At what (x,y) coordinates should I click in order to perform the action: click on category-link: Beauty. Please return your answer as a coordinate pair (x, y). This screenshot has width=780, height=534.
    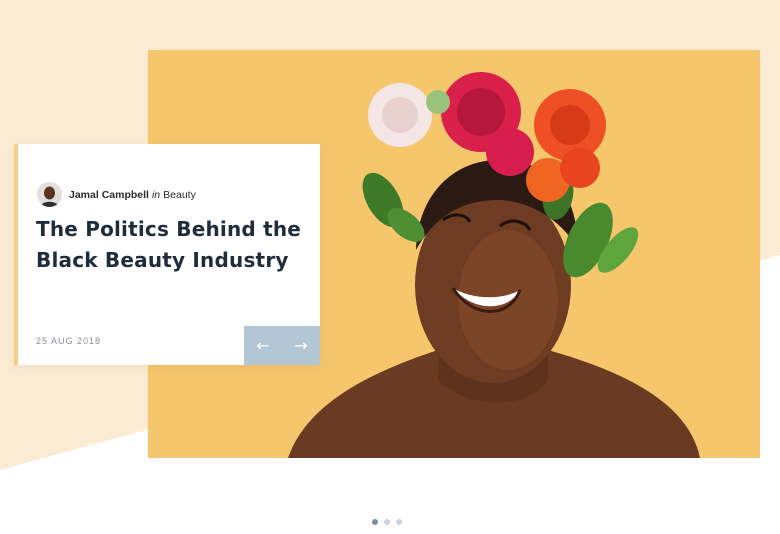
    Looking at the image, I should click on (179, 195).